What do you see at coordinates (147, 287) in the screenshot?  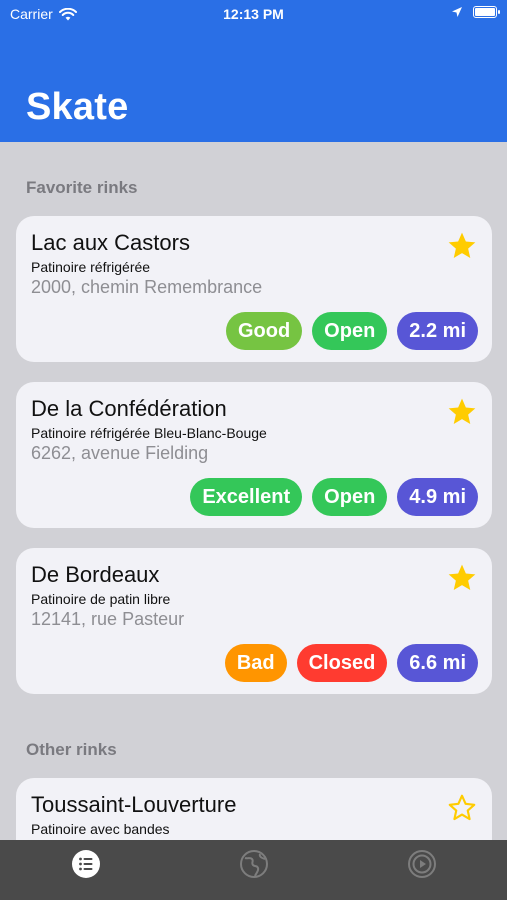 I see `rink-address: 2000, chemin Remembrance` at bounding box center [147, 287].